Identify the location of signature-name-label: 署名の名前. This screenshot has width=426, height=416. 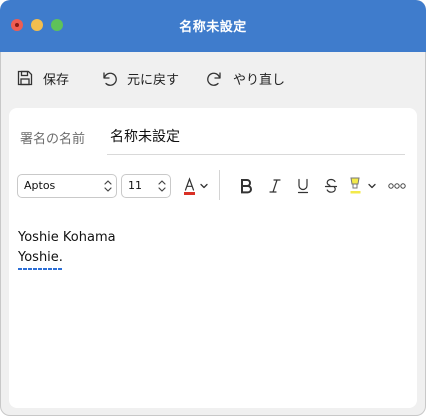
(53, 139).